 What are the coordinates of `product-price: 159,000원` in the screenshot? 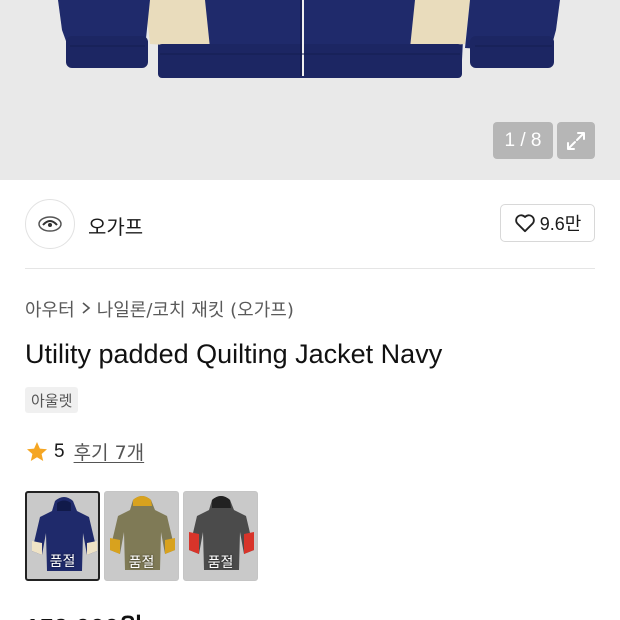 It's located at (84, 614).